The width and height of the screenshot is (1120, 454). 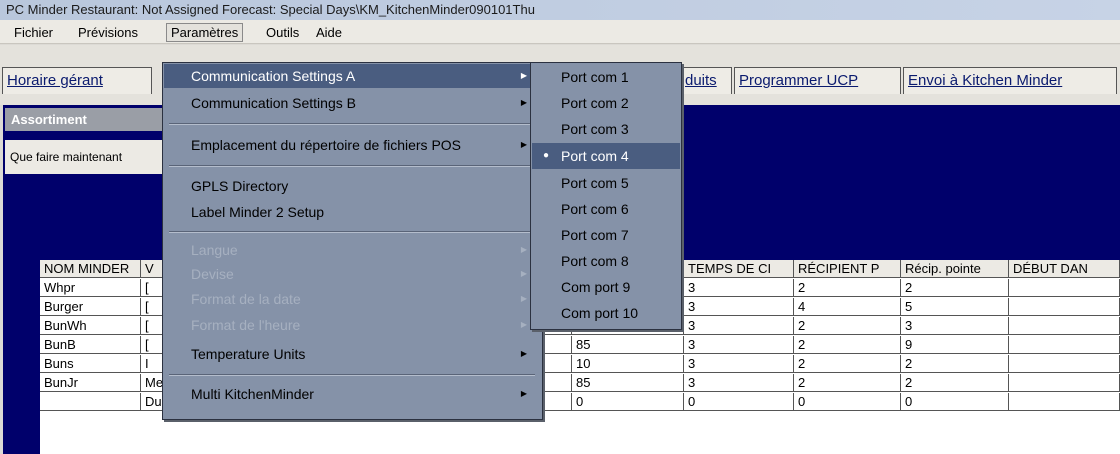 I want to click on submenu-item-com-port-9: Com port 9, so click(x=606, y=287).